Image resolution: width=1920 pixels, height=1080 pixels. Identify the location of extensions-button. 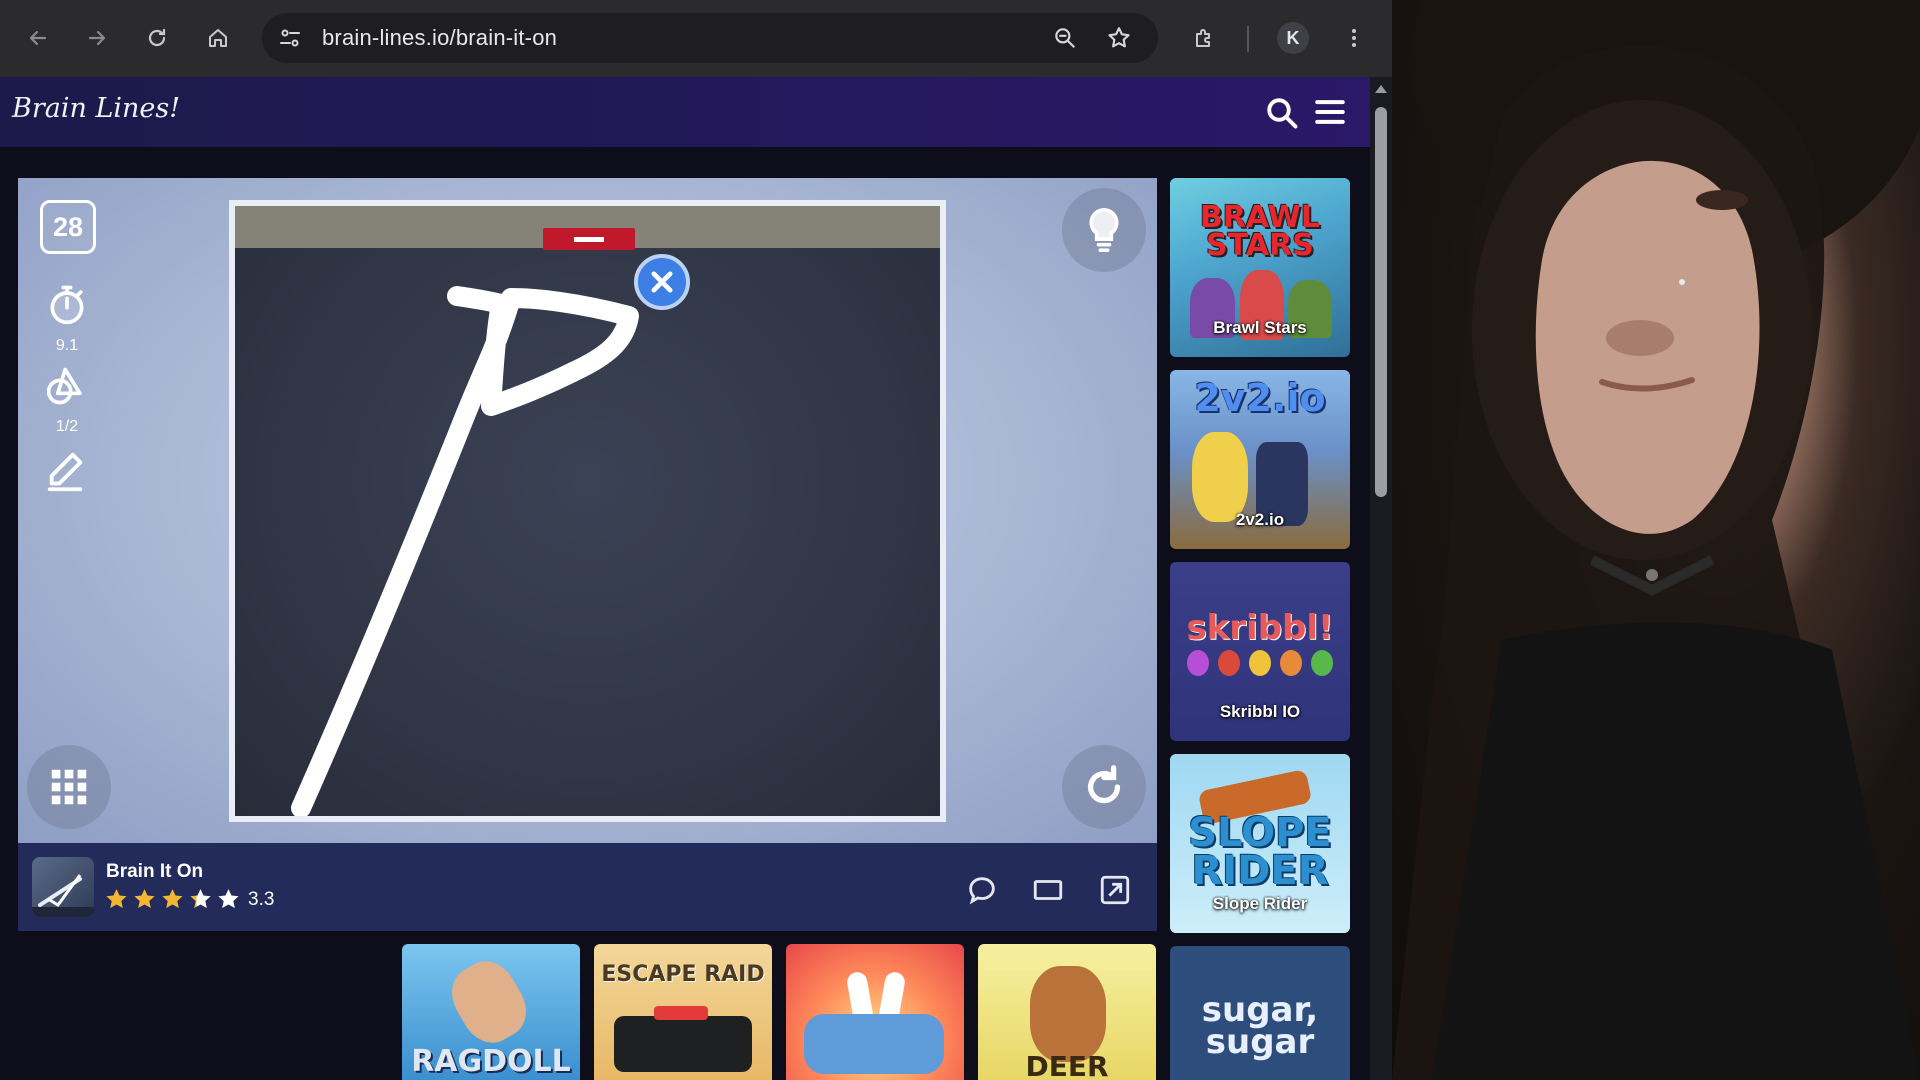
(1204, 38).